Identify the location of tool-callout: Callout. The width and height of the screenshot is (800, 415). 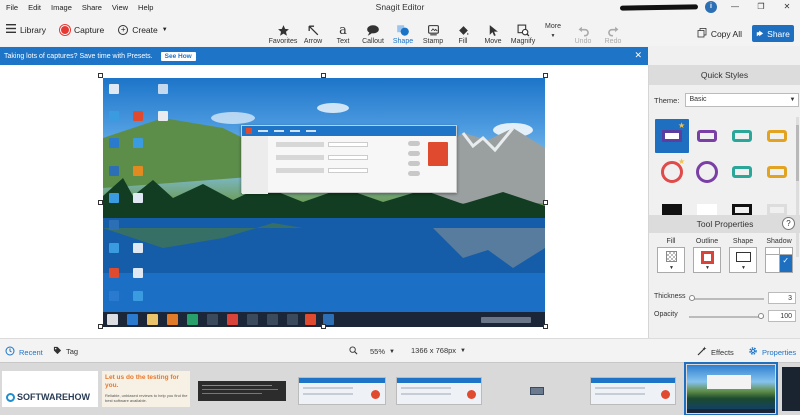
(373, 31).